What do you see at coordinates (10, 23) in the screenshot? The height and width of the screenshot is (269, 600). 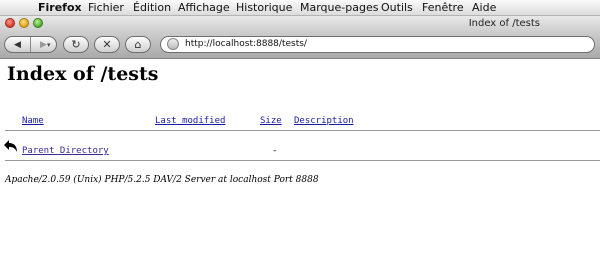 I see `close-window-button` at bounding box center [10, 23].